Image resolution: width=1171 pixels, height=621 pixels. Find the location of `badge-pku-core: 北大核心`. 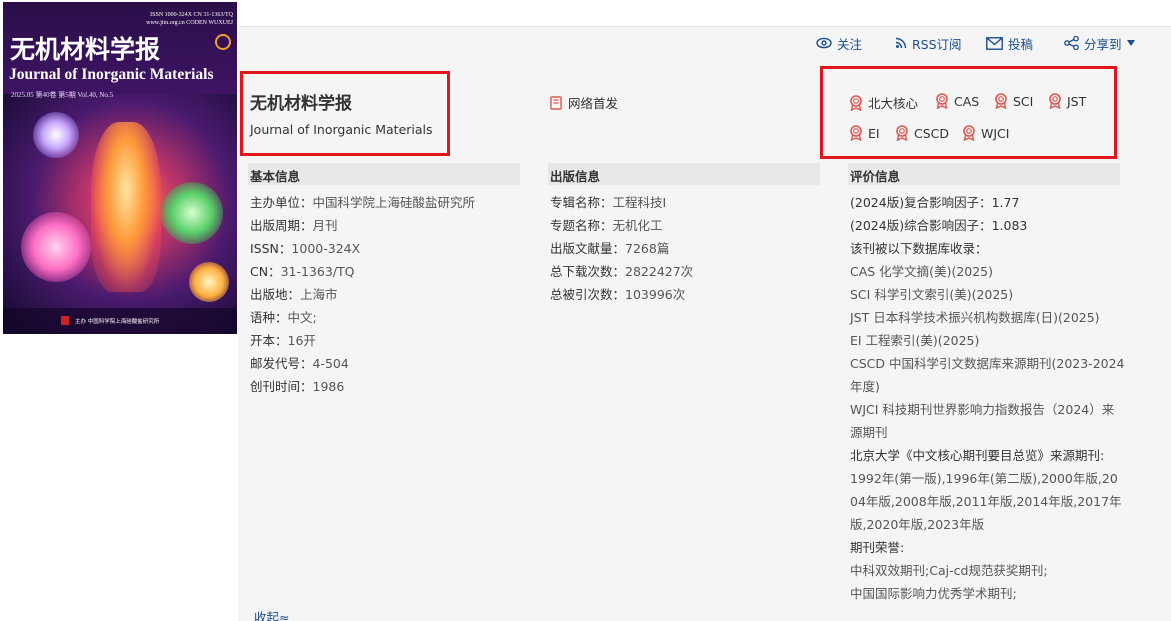

badge-pku-core: 北大核心 is located at coordinates (883, 102).